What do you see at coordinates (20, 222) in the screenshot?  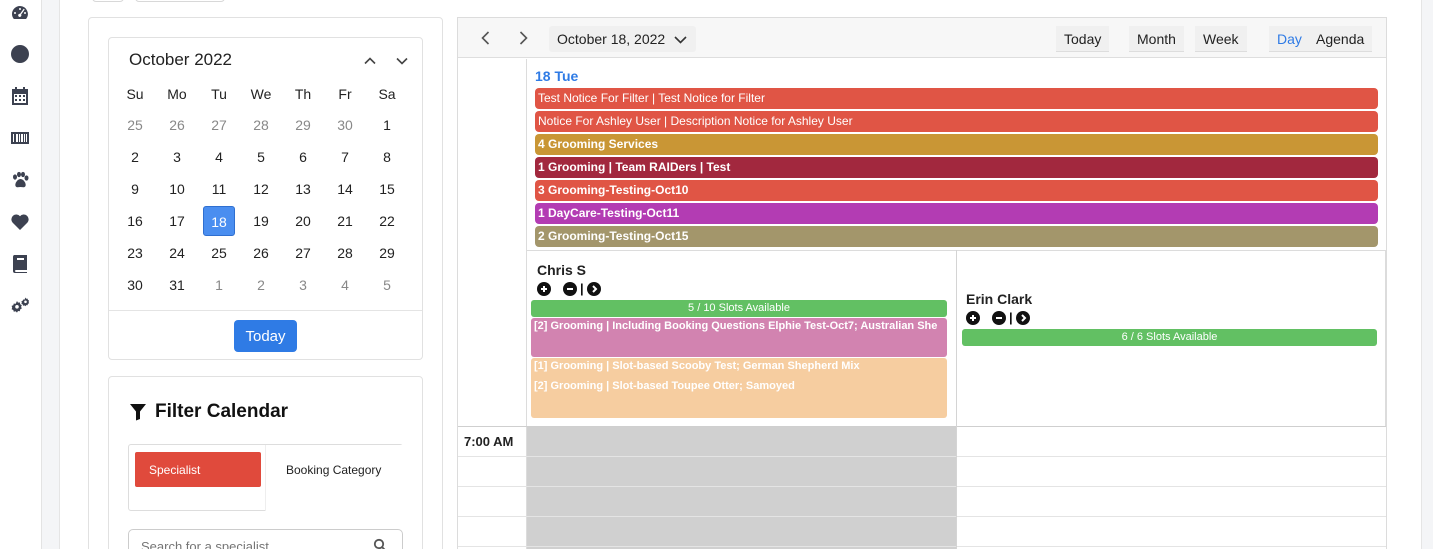 I see `heart-icon` at bounding box center [20, 222].